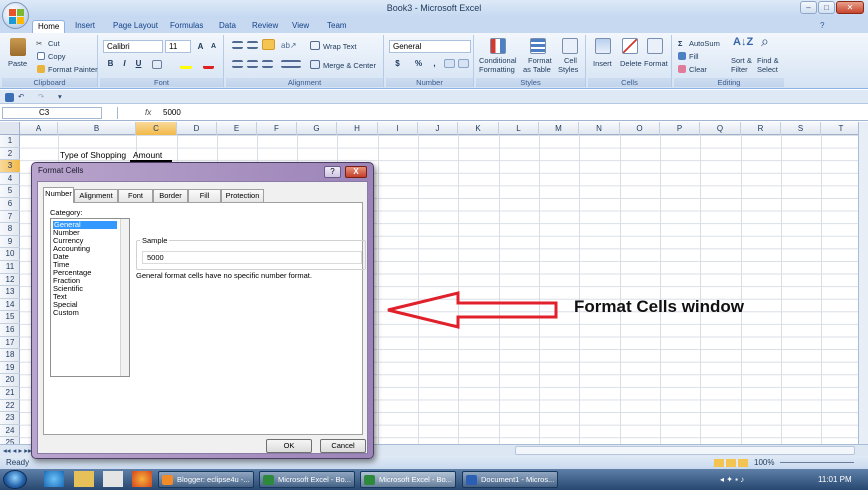 This screenshot has width=868, height=490. Describe the element at coordinates (10, 330) in the screenshot. I see `row-header-16: 16` at that location.